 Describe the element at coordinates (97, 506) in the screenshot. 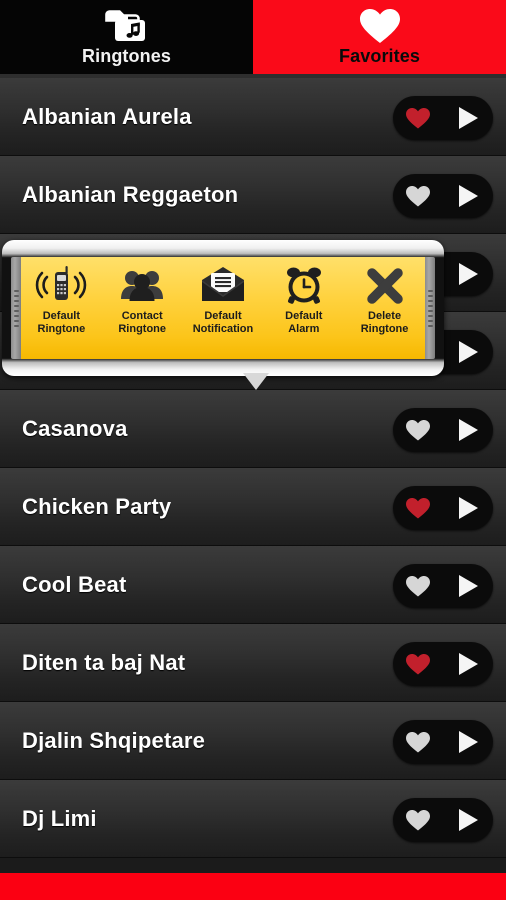

I see `ringtone-title: Chicken Party` at that location.